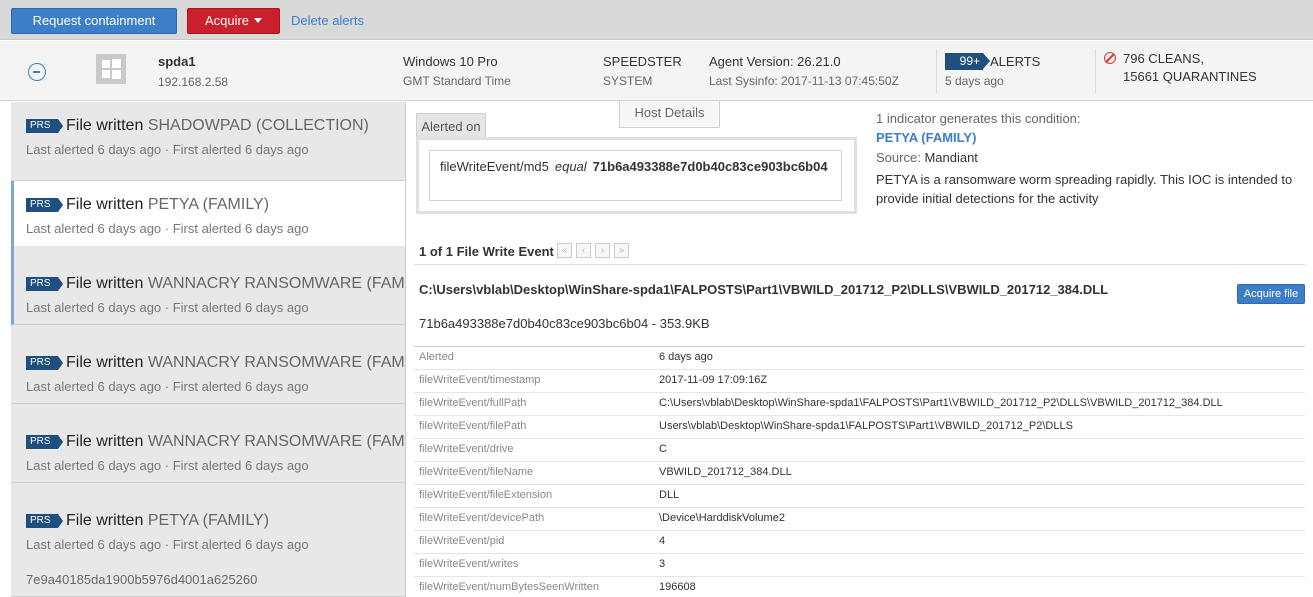  Describe the element at coordinates (804, 81) in the screenshot. I see `last-sysinfo: Last Sysinfo: 2017-11-13 07:45:50Z` at that location.